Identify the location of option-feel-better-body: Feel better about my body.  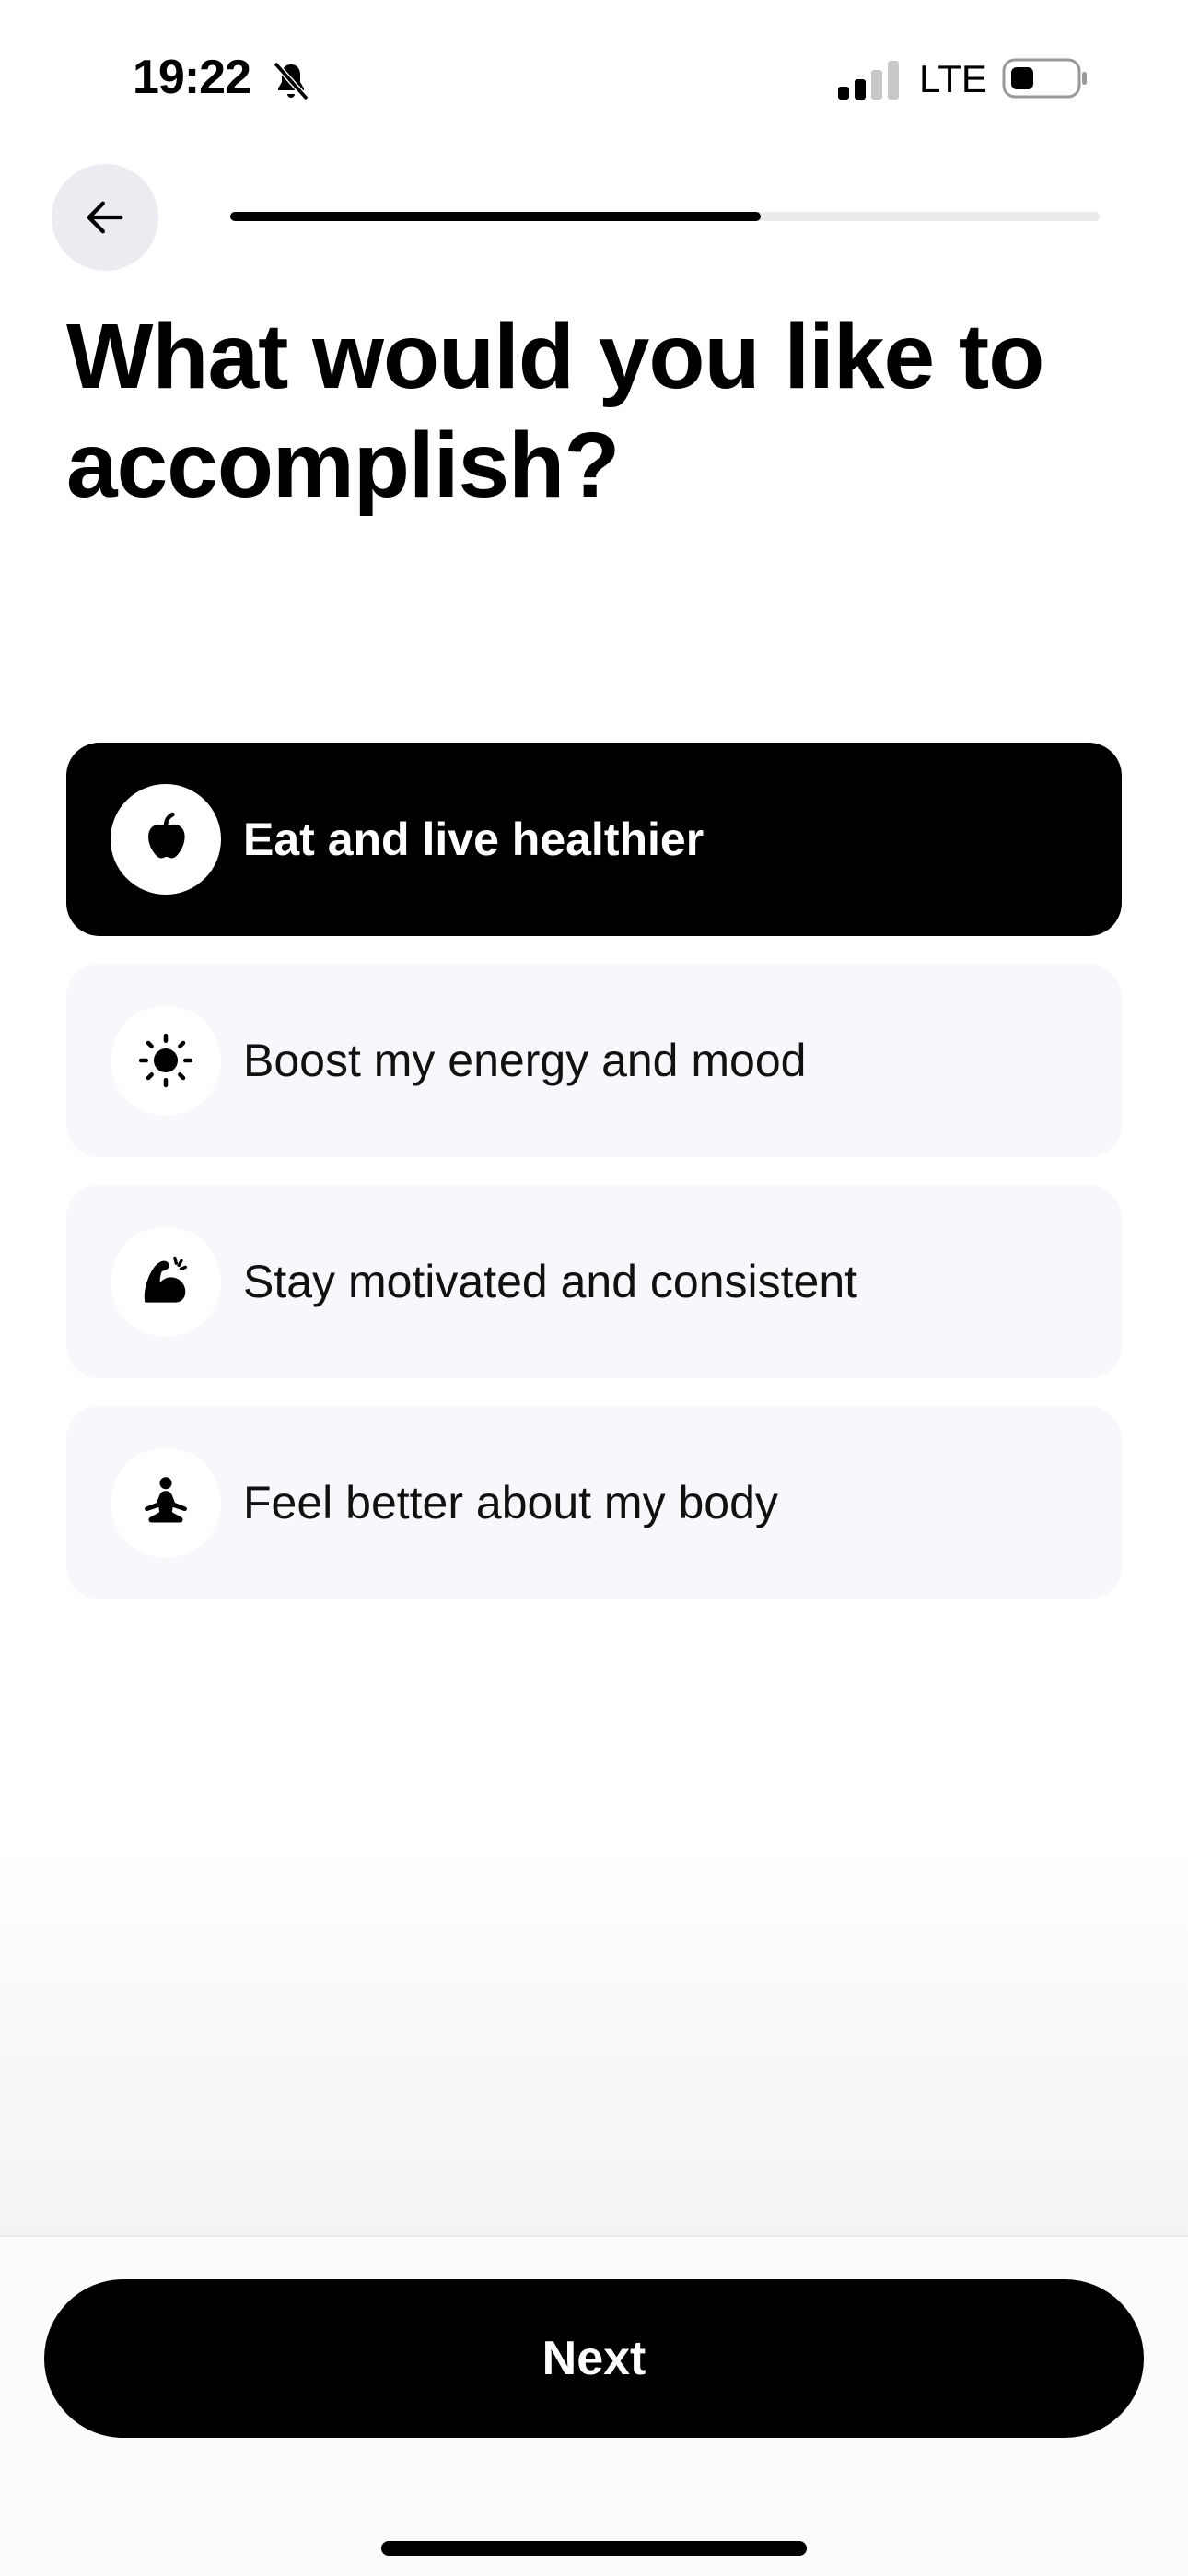
(594, 1502).